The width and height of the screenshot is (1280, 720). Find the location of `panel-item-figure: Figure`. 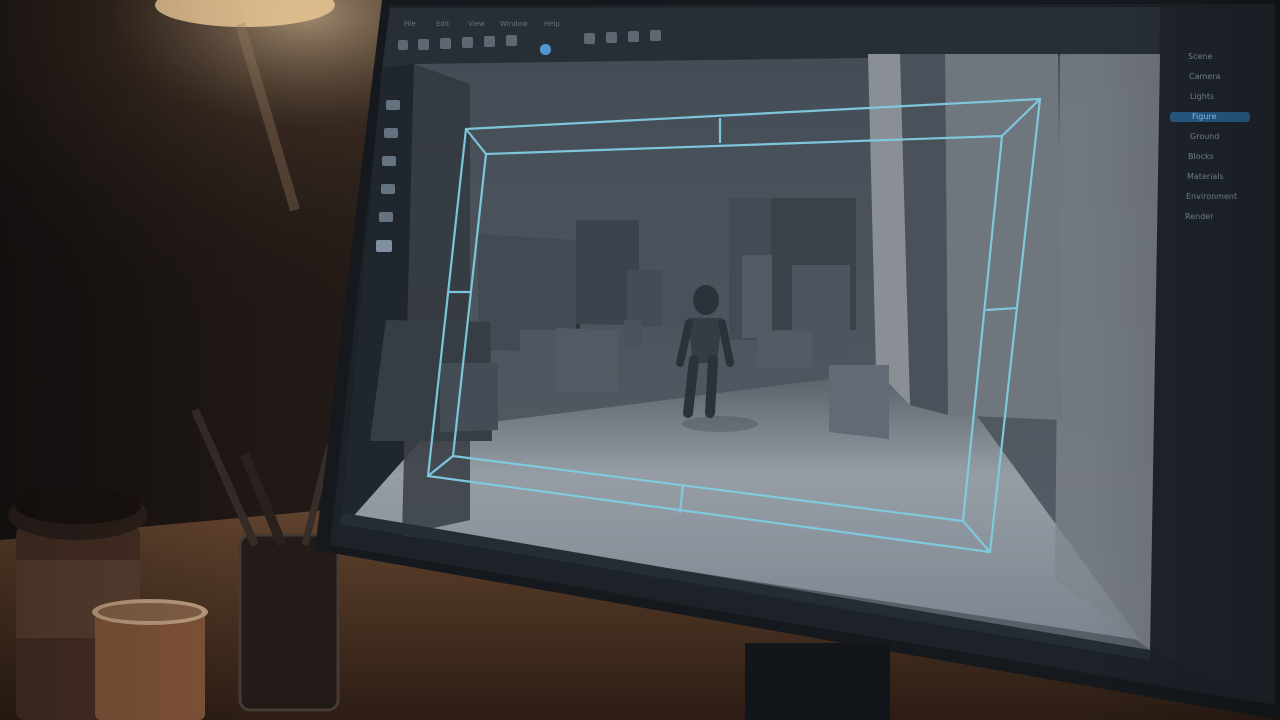

panel-item-figure: Figure is located at coordinates (1204, 116).